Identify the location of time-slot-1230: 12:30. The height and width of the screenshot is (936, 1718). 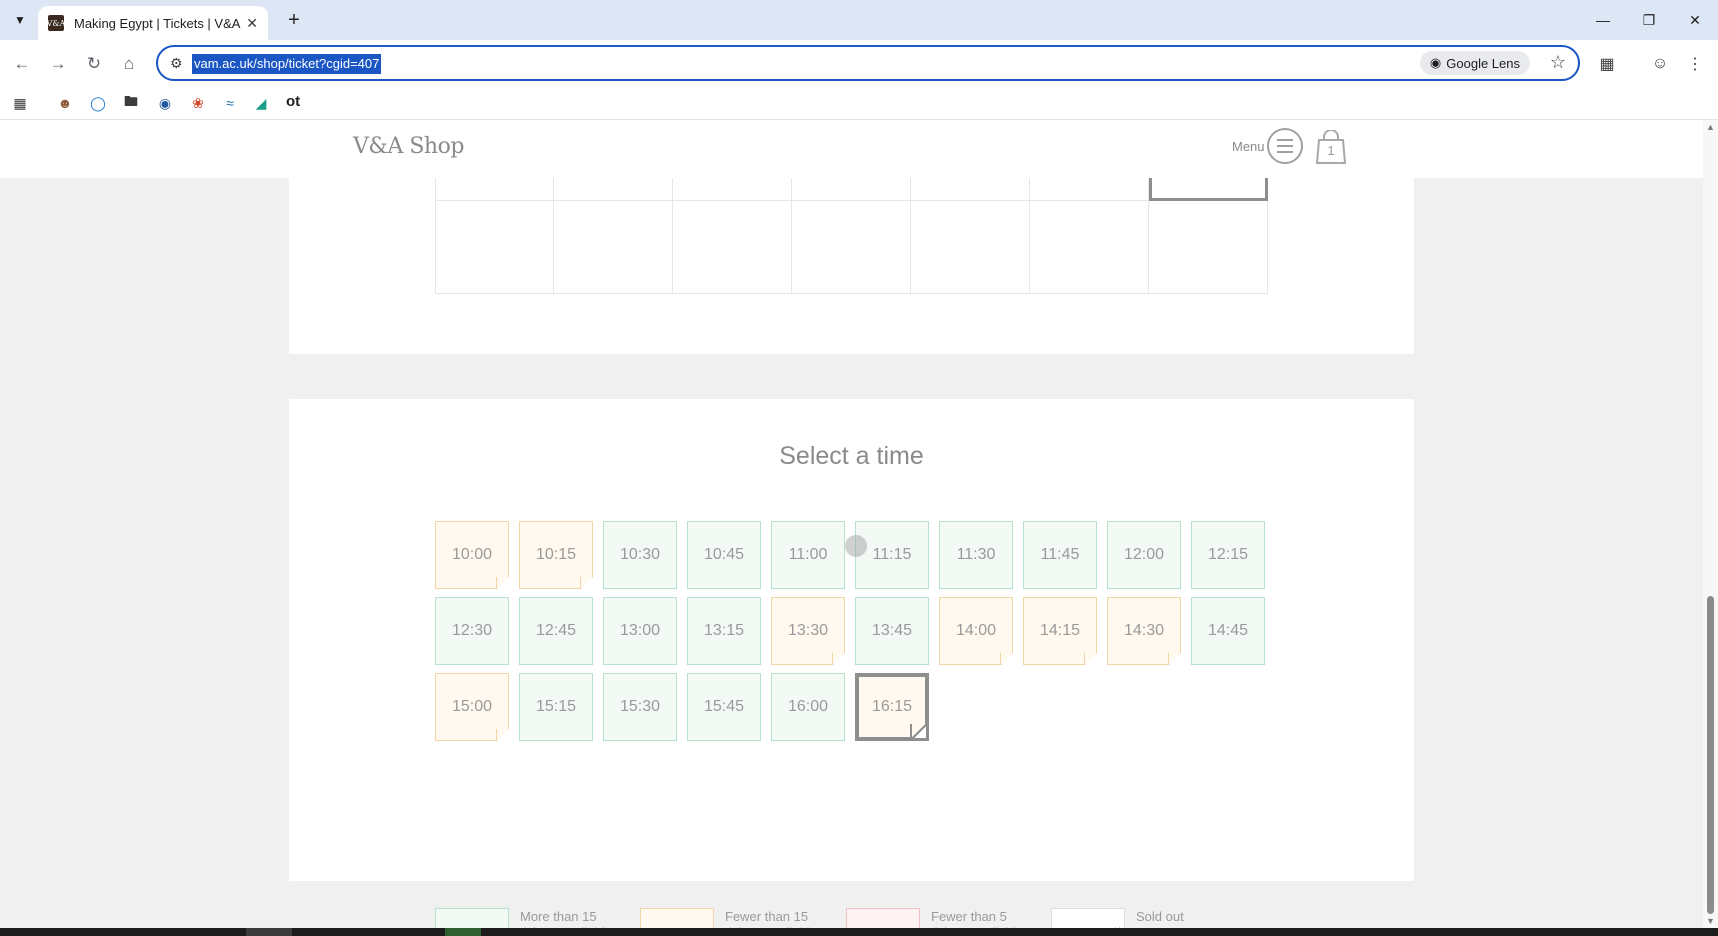
(472, 631).